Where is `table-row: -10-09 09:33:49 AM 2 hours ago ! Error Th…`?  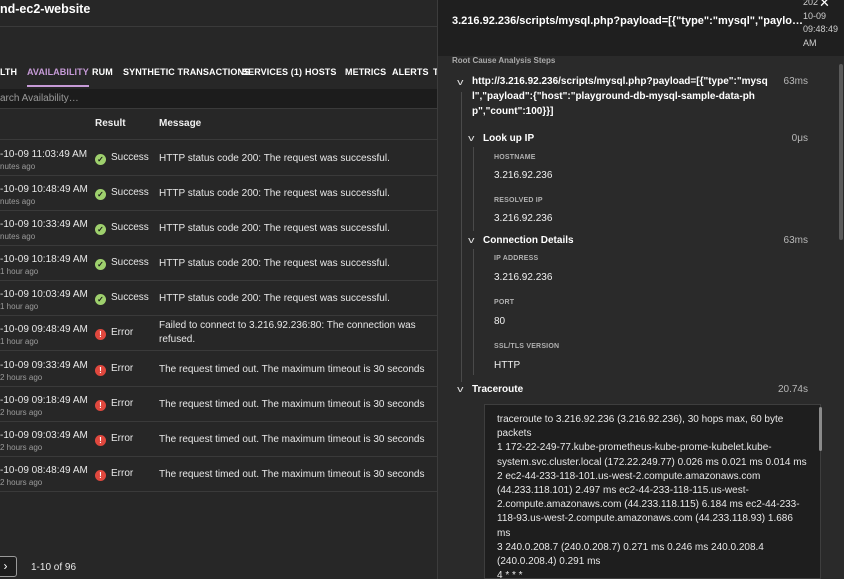 table-row: -10-09 09:33:49 AM 2 hours ago ! Error Th… is located at coordinates (218, 369).